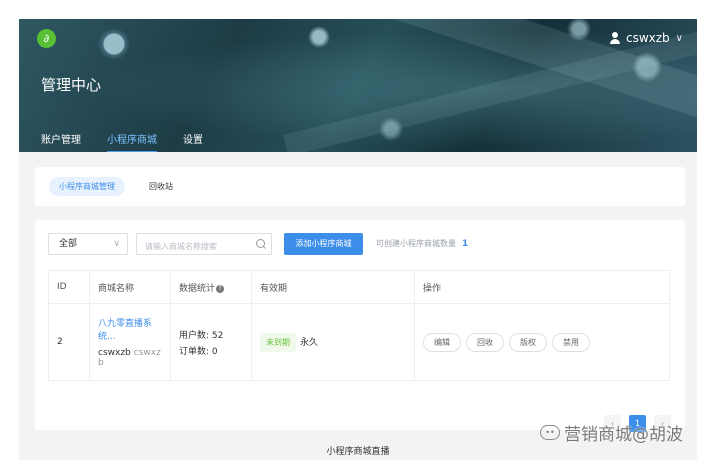 Image resolution: width=721 pixels, height=466 pixels. Describe the element at coordinates (200, 246) in the screenshot. I see `search-input` at that location.